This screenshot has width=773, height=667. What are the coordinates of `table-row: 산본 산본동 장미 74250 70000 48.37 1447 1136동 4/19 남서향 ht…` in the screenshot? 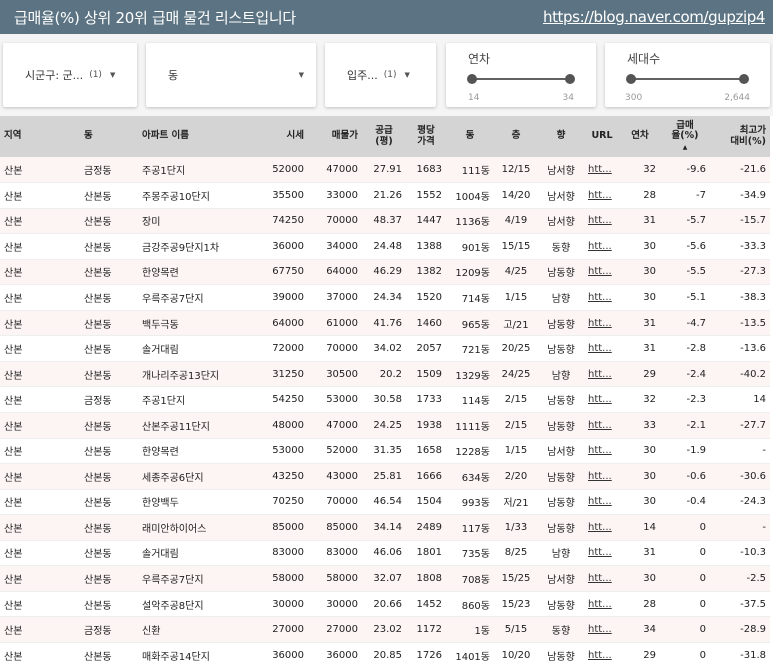 It's located at (385, 221).